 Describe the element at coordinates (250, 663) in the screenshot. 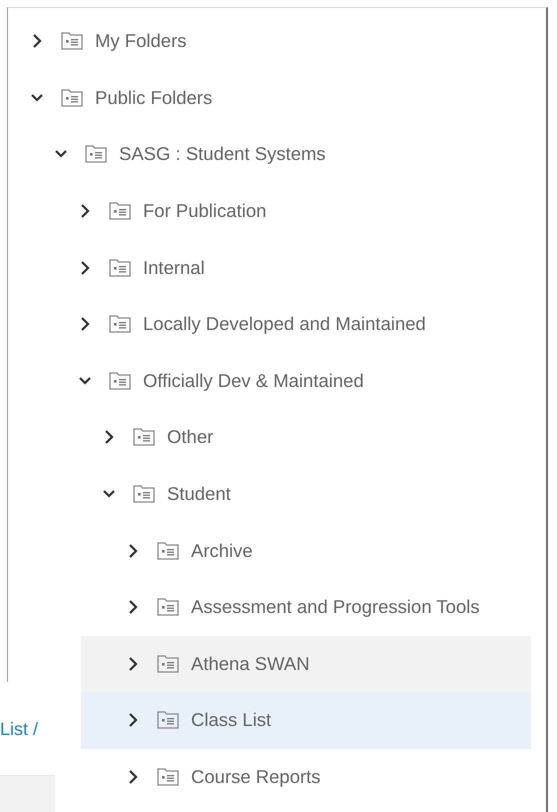

I see `folder-label: Athena SWAN` at that location.